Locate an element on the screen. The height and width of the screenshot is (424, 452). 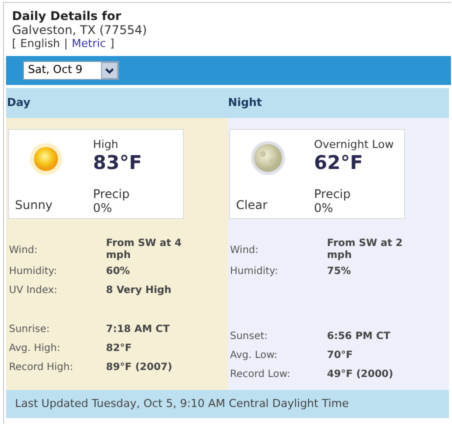
temperature-label: Overnight Low is located at coordinates (354, 145).